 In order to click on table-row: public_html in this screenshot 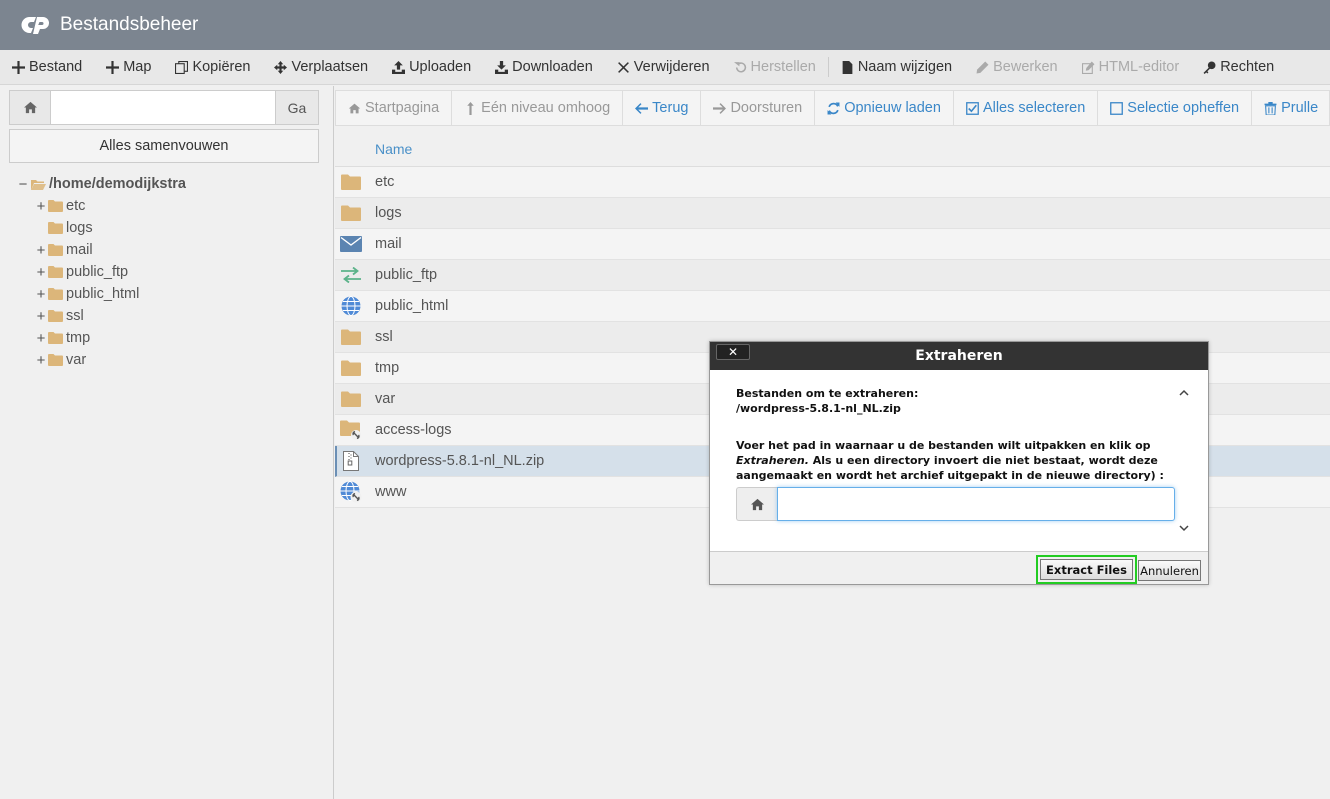, I will do `click(832, 306)`.